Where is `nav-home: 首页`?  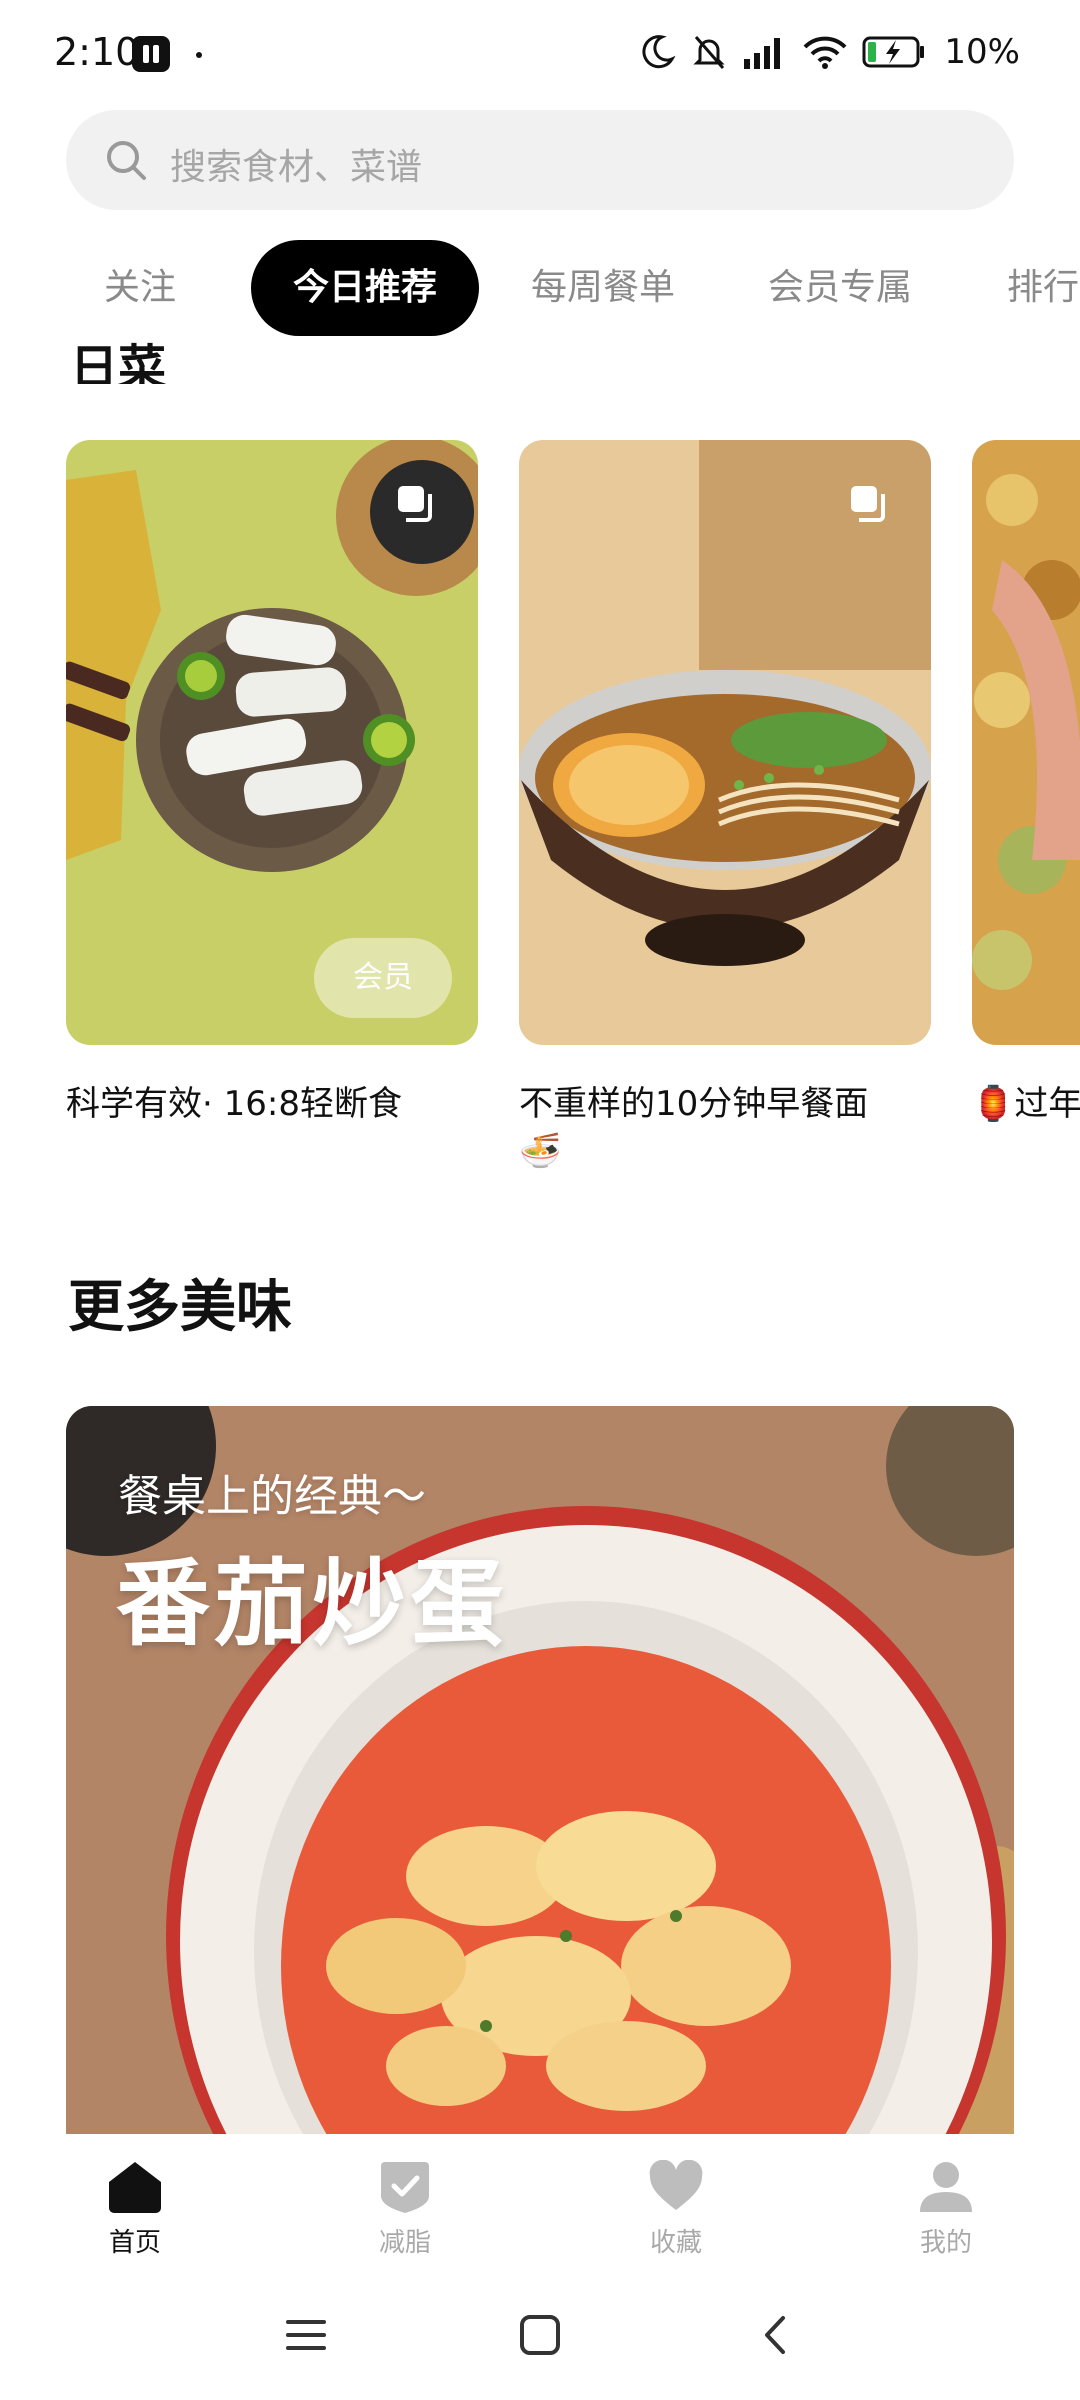
nav-home: 首页 is located at coordinates (135, 2209).